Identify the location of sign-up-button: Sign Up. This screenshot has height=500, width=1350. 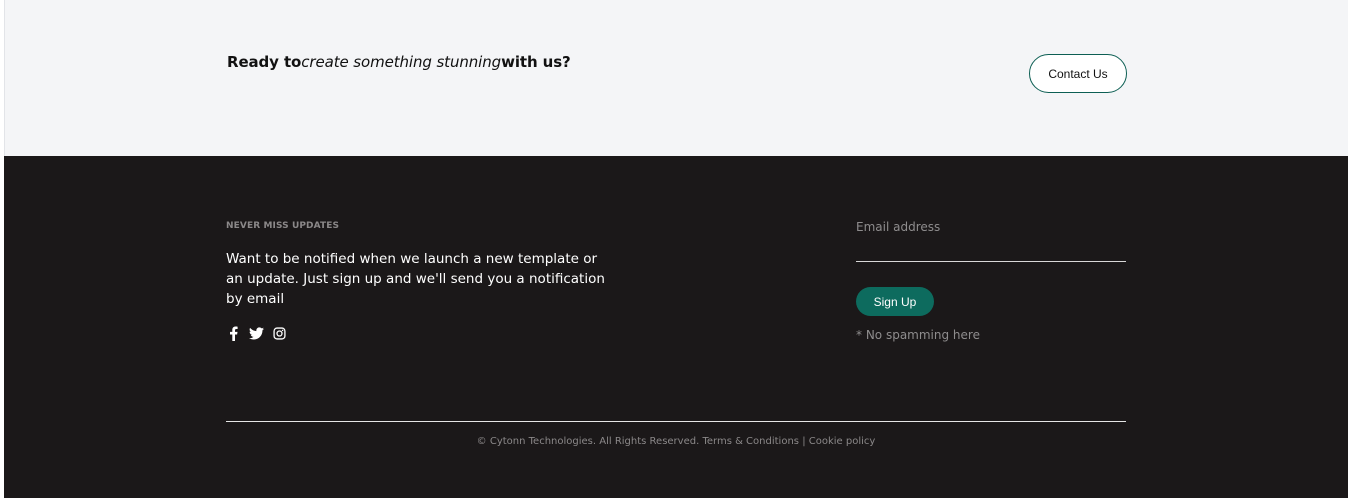
(895, 301).